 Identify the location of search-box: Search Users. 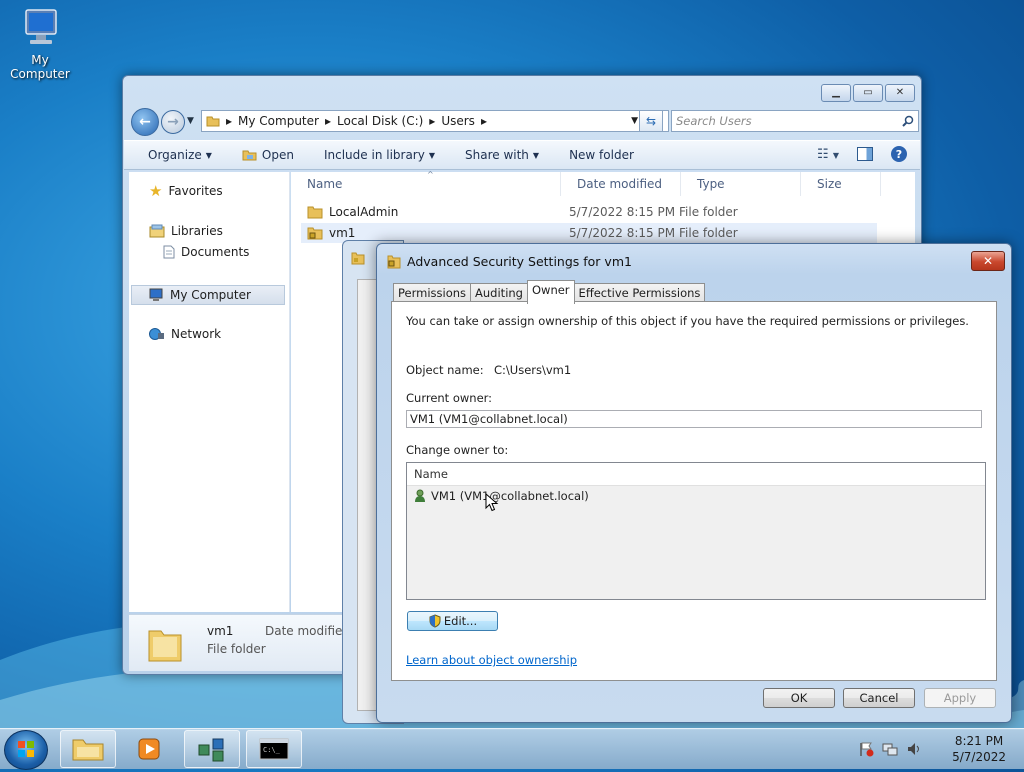
(795, 121).